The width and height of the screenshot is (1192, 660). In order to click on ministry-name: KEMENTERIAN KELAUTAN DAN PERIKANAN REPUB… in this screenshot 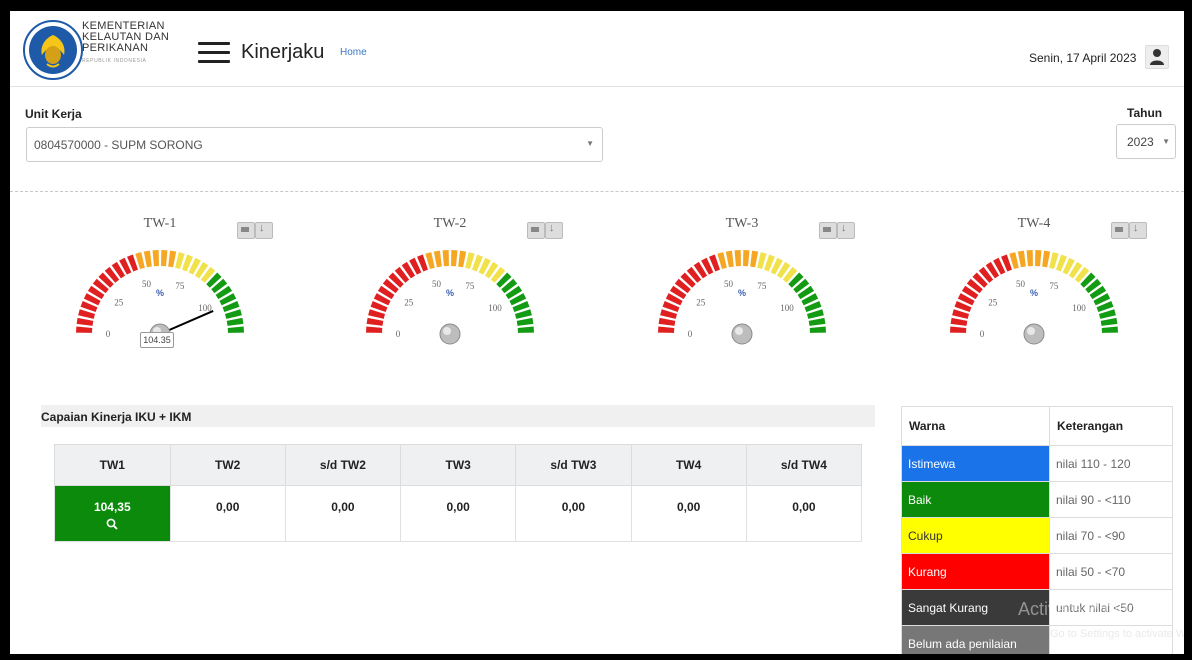, I will do `click(125, 44)`.